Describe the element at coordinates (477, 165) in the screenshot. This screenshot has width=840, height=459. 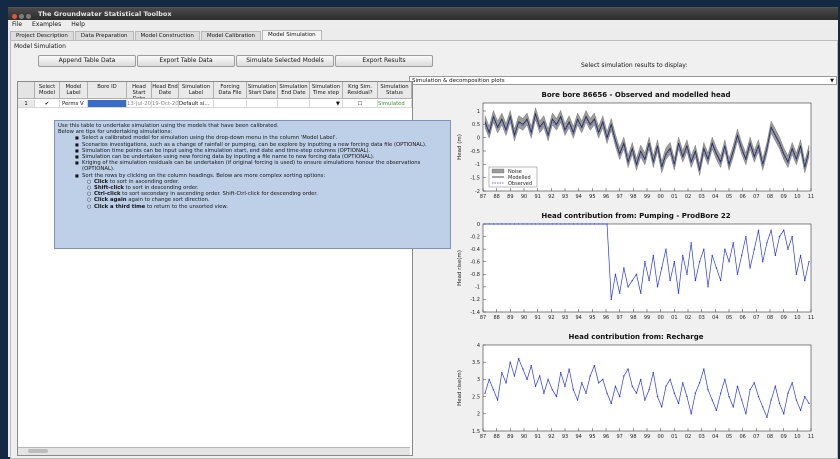
I see `y-tick-label: -1` at that location.